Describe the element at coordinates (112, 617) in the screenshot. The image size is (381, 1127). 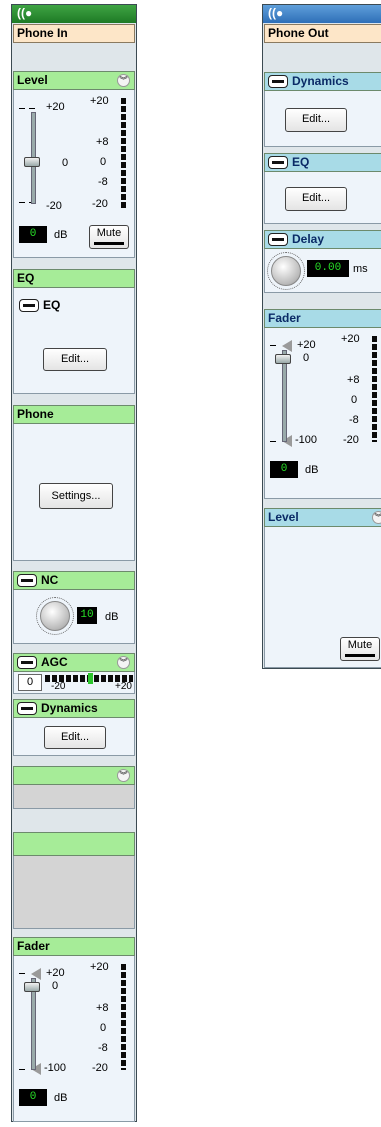
I see `nc-unit: dB` at that location.